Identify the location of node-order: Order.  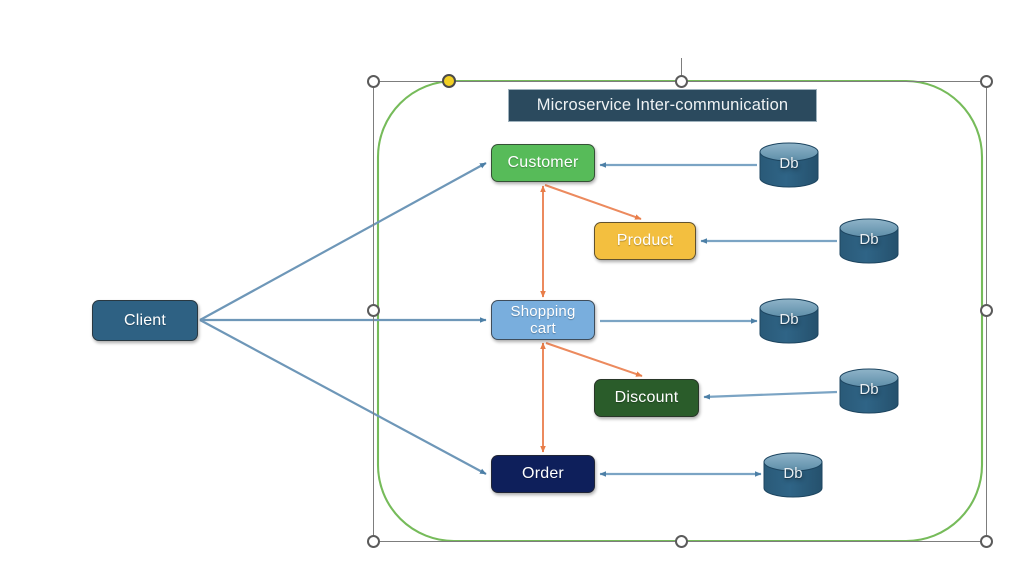
(543, 474).